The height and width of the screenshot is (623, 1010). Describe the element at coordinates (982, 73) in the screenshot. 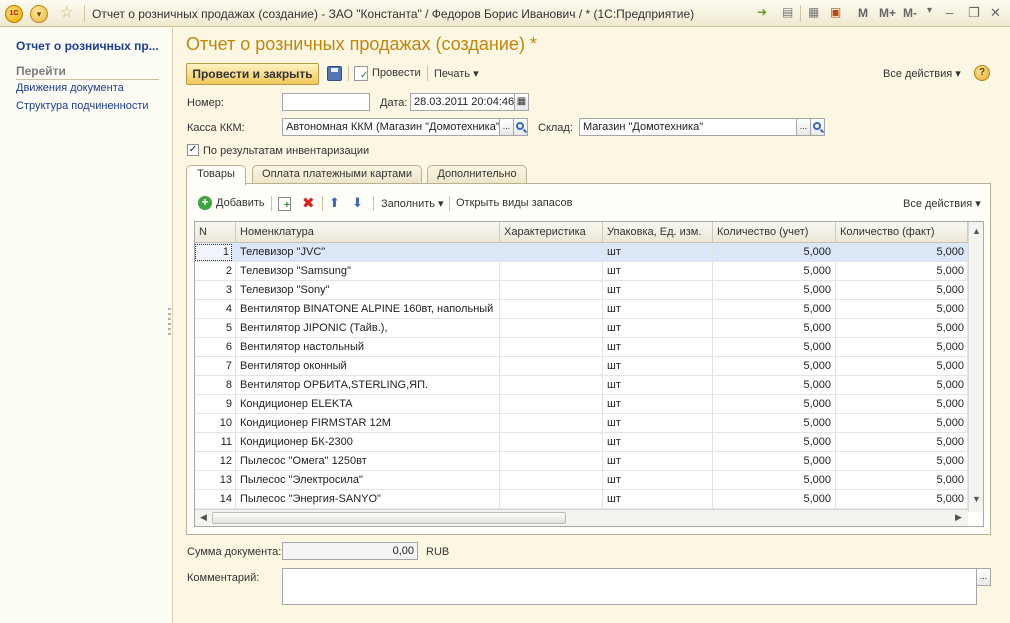

I see `help-icon: ?` at that location.